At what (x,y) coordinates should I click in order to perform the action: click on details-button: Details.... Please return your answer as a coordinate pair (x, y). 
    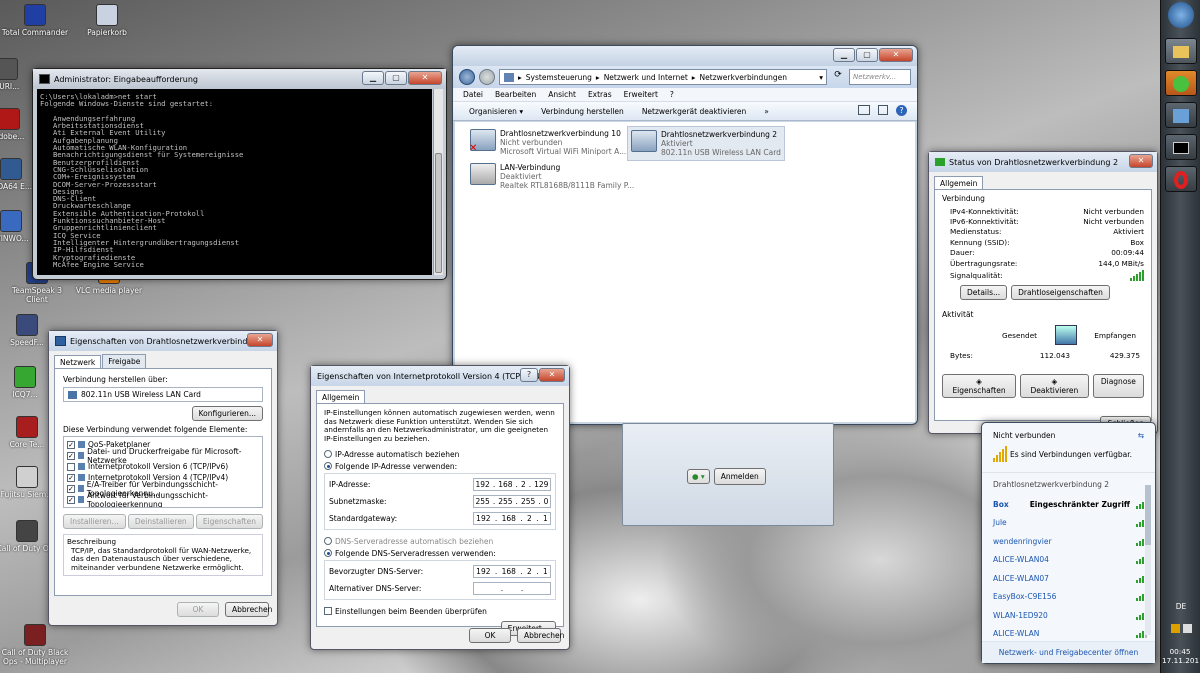
    Looking at the image, I should click on (984, 293).